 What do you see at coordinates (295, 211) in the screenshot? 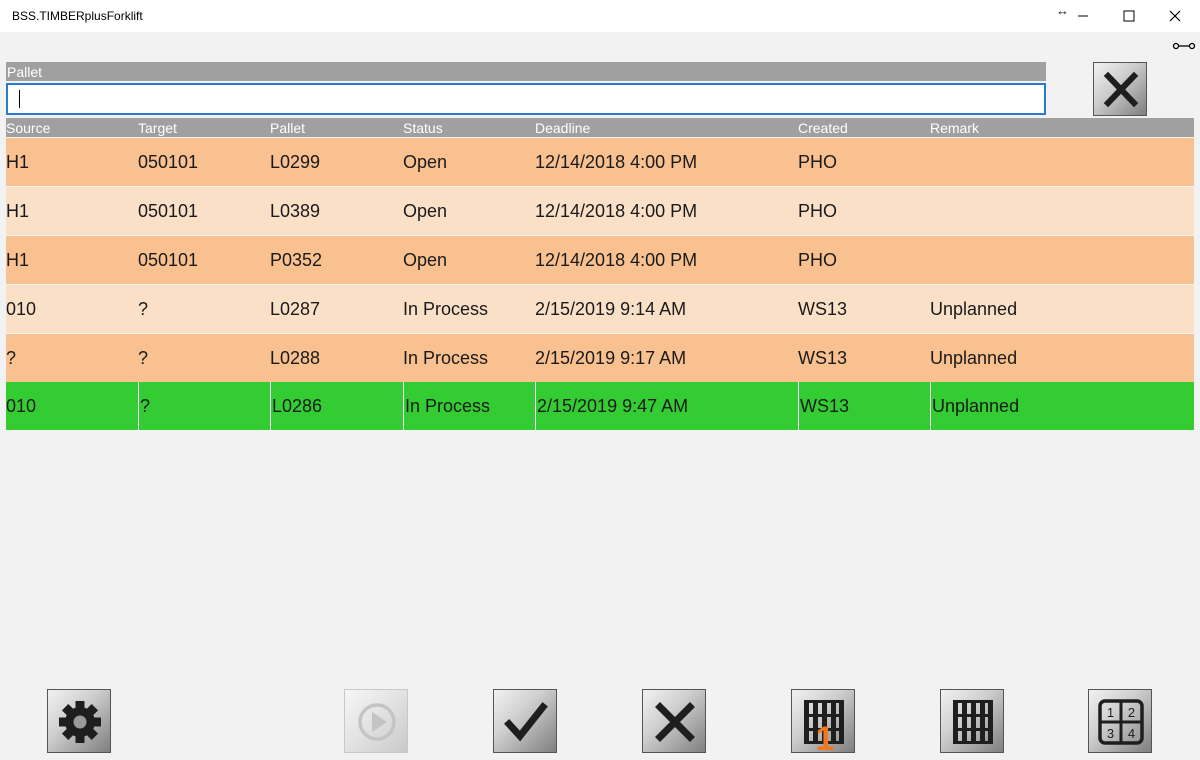
I see `cell-pallet: L0389` at bounding box center [295, 211].